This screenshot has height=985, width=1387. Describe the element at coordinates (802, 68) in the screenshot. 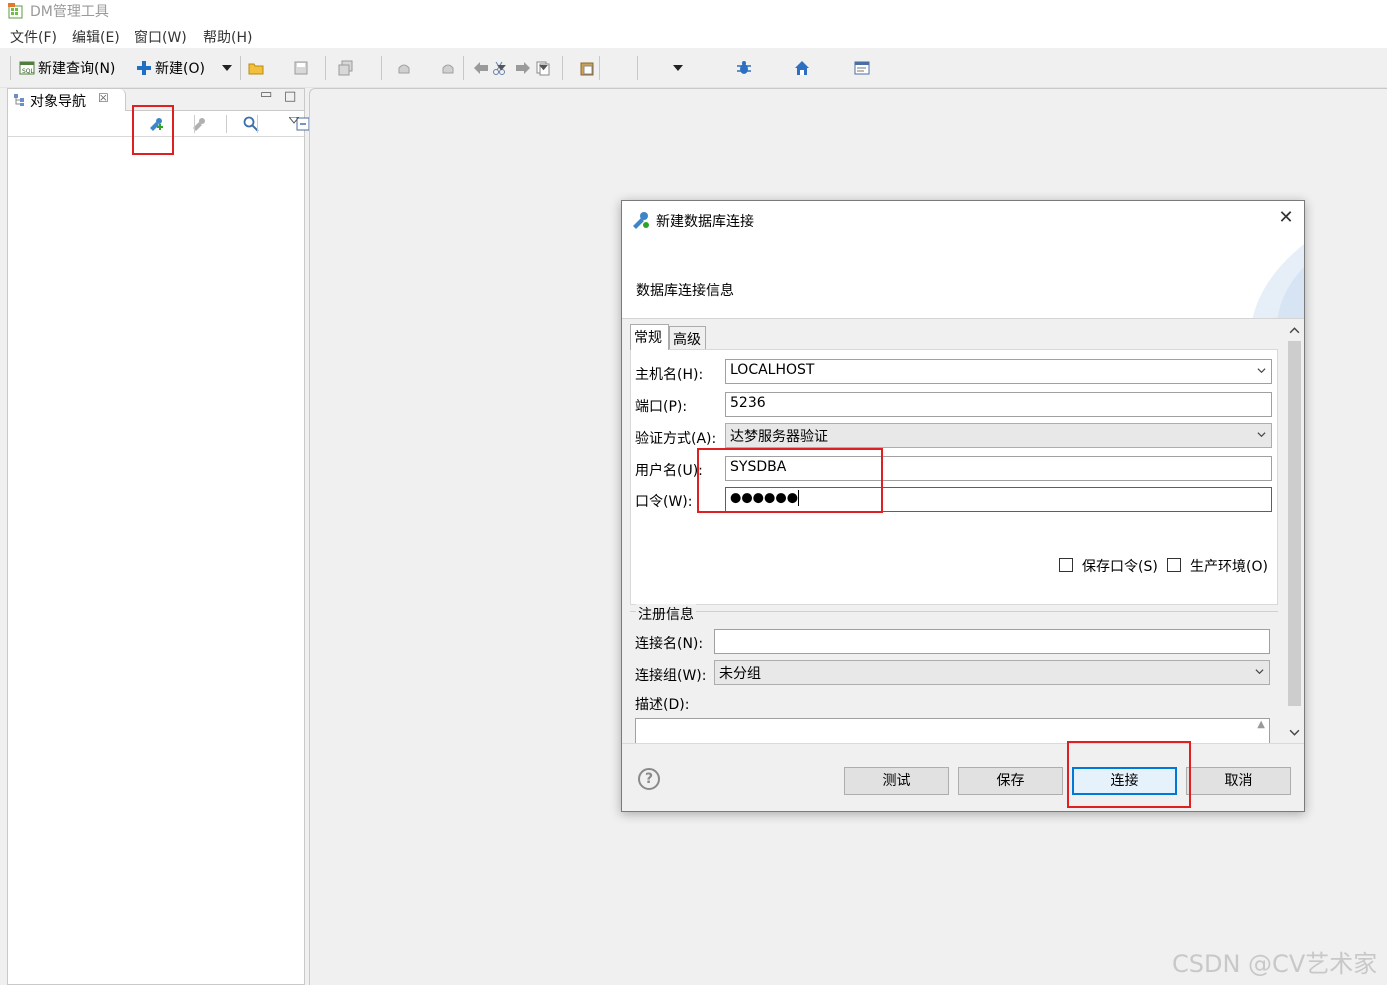

I see `home-icon` at that location.